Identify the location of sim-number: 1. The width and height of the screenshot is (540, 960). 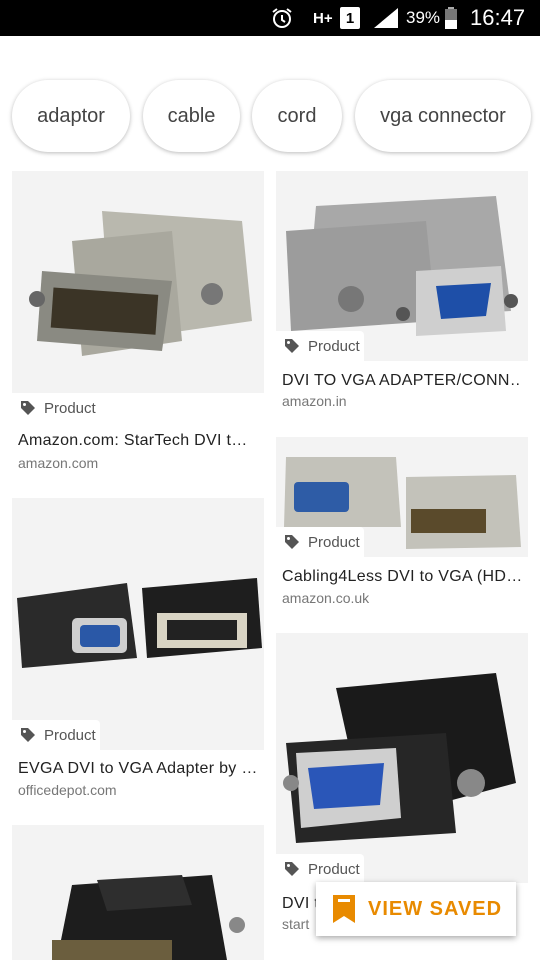
(350, 18).